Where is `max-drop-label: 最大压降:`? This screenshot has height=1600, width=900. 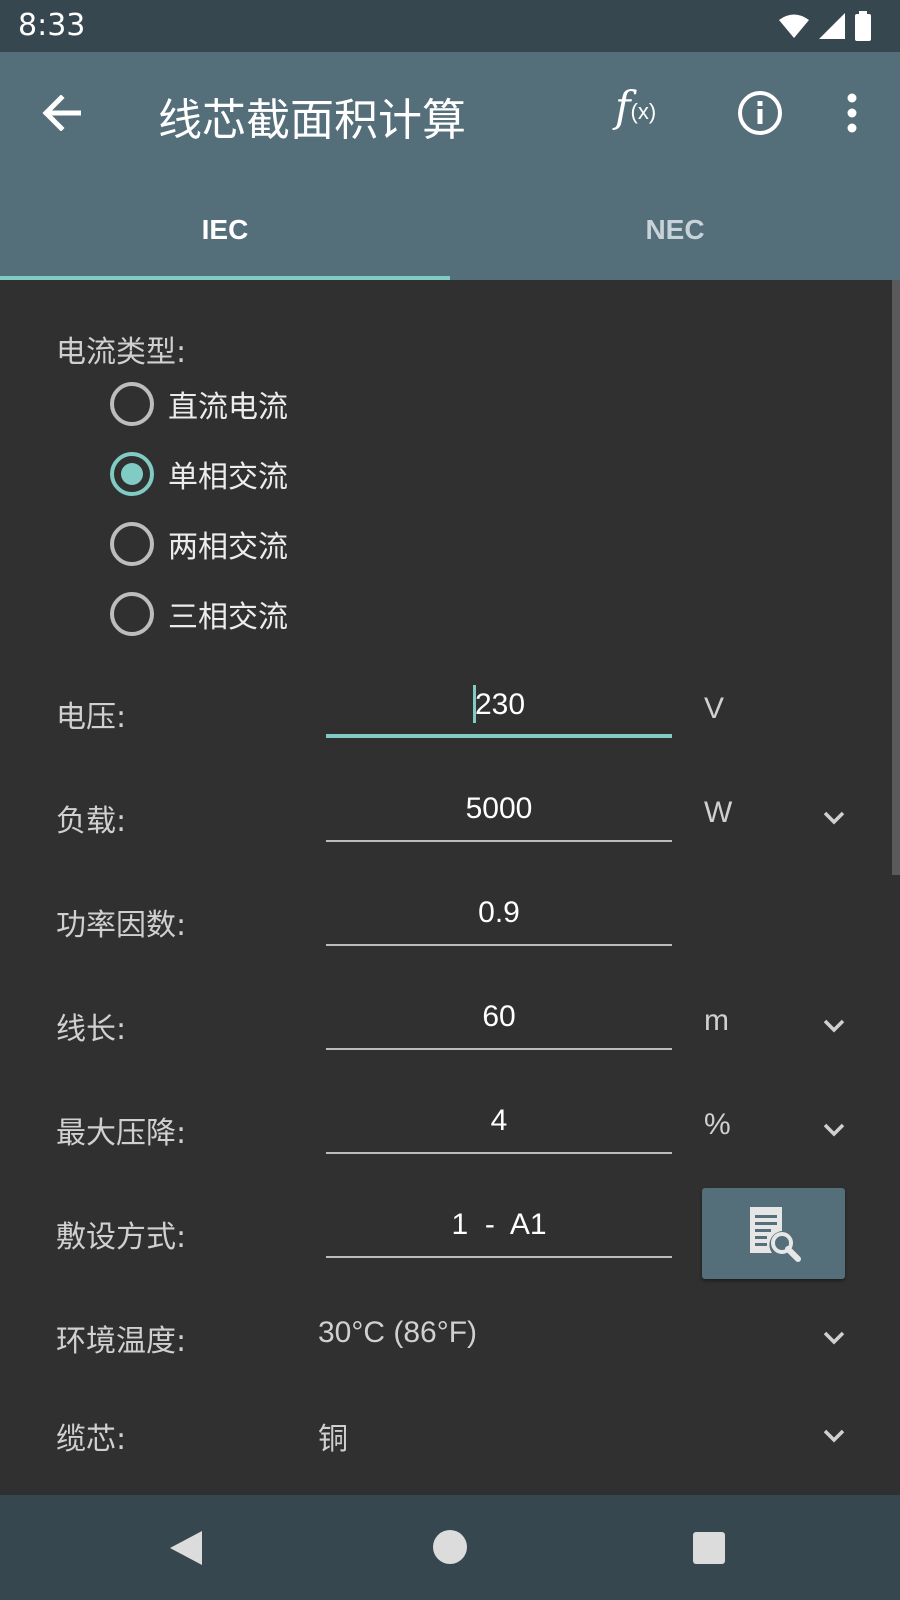 max-drop-label: 最大压降: is located at coordinates (121, 1133).